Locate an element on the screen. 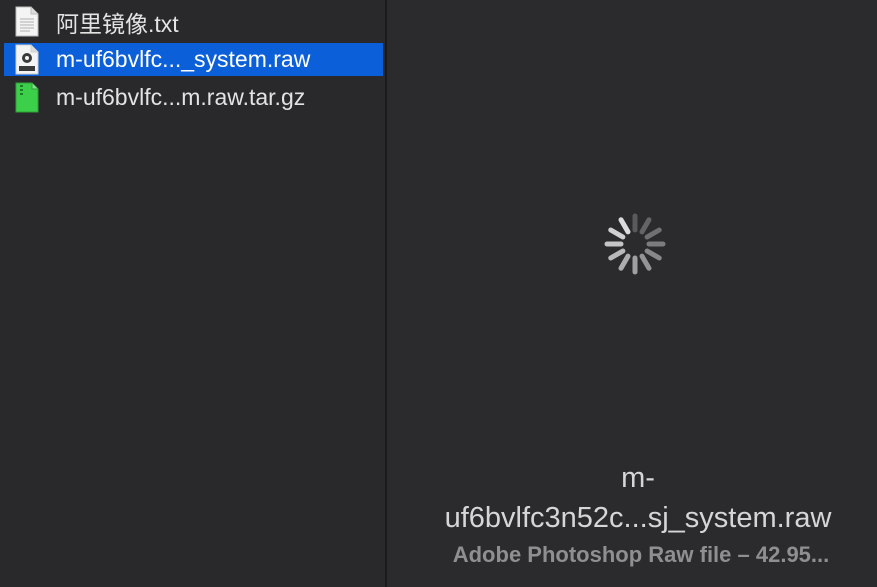 The height and width of the screenshot is (587, 877). file-item-raw-tar-gz: m-uf6bvlfc...m.raw.tar.gz is located at coordinates (193, 97).